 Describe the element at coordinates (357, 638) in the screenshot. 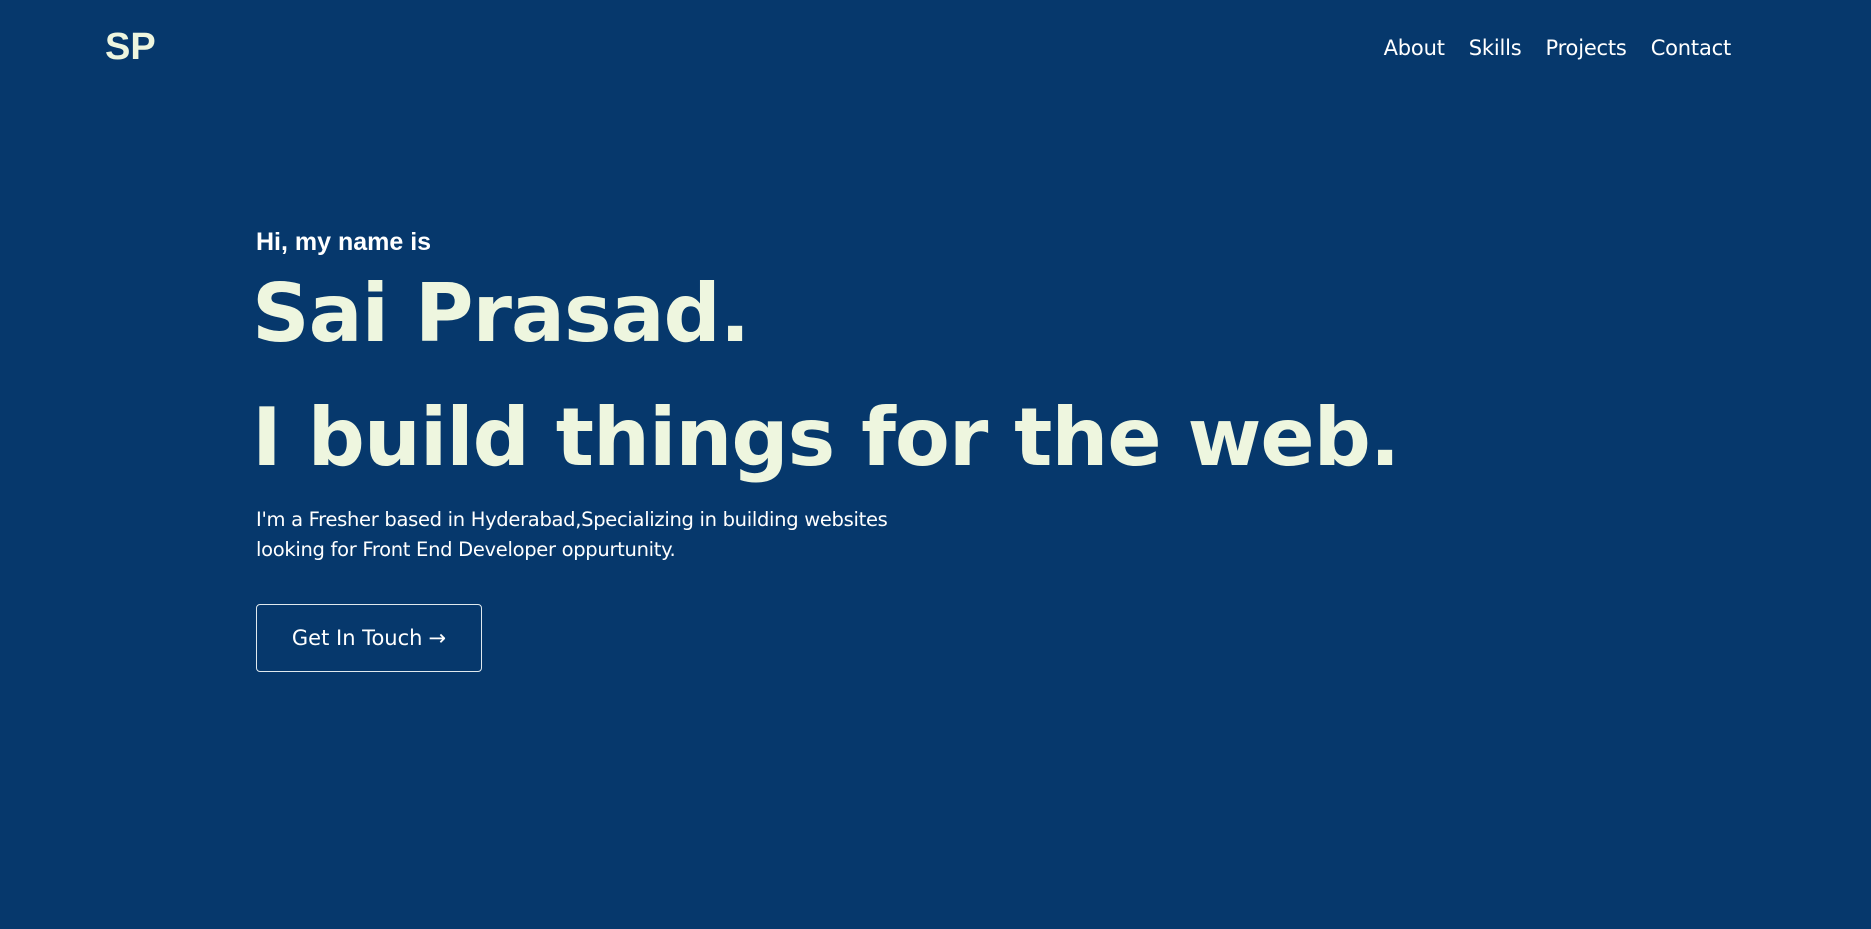

I see `get-in-touch-label: Get In Touch` at that location.